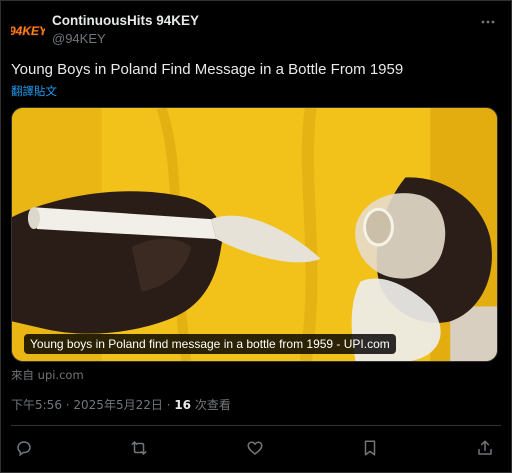 Image resolution: width=512 pixels, height=473 pixels. Describe the element at coordinates (488, 22) in the screenshot. I see `more-options-icon` at that location.